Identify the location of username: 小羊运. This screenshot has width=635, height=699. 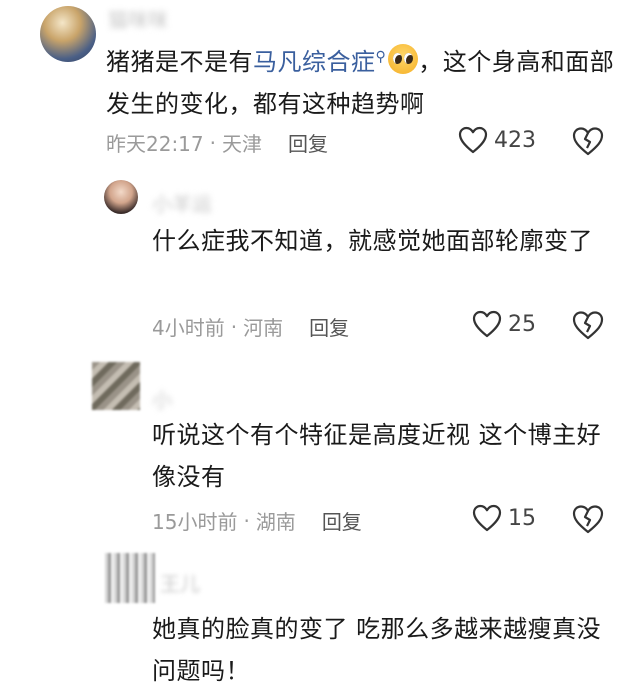
(182, 202).